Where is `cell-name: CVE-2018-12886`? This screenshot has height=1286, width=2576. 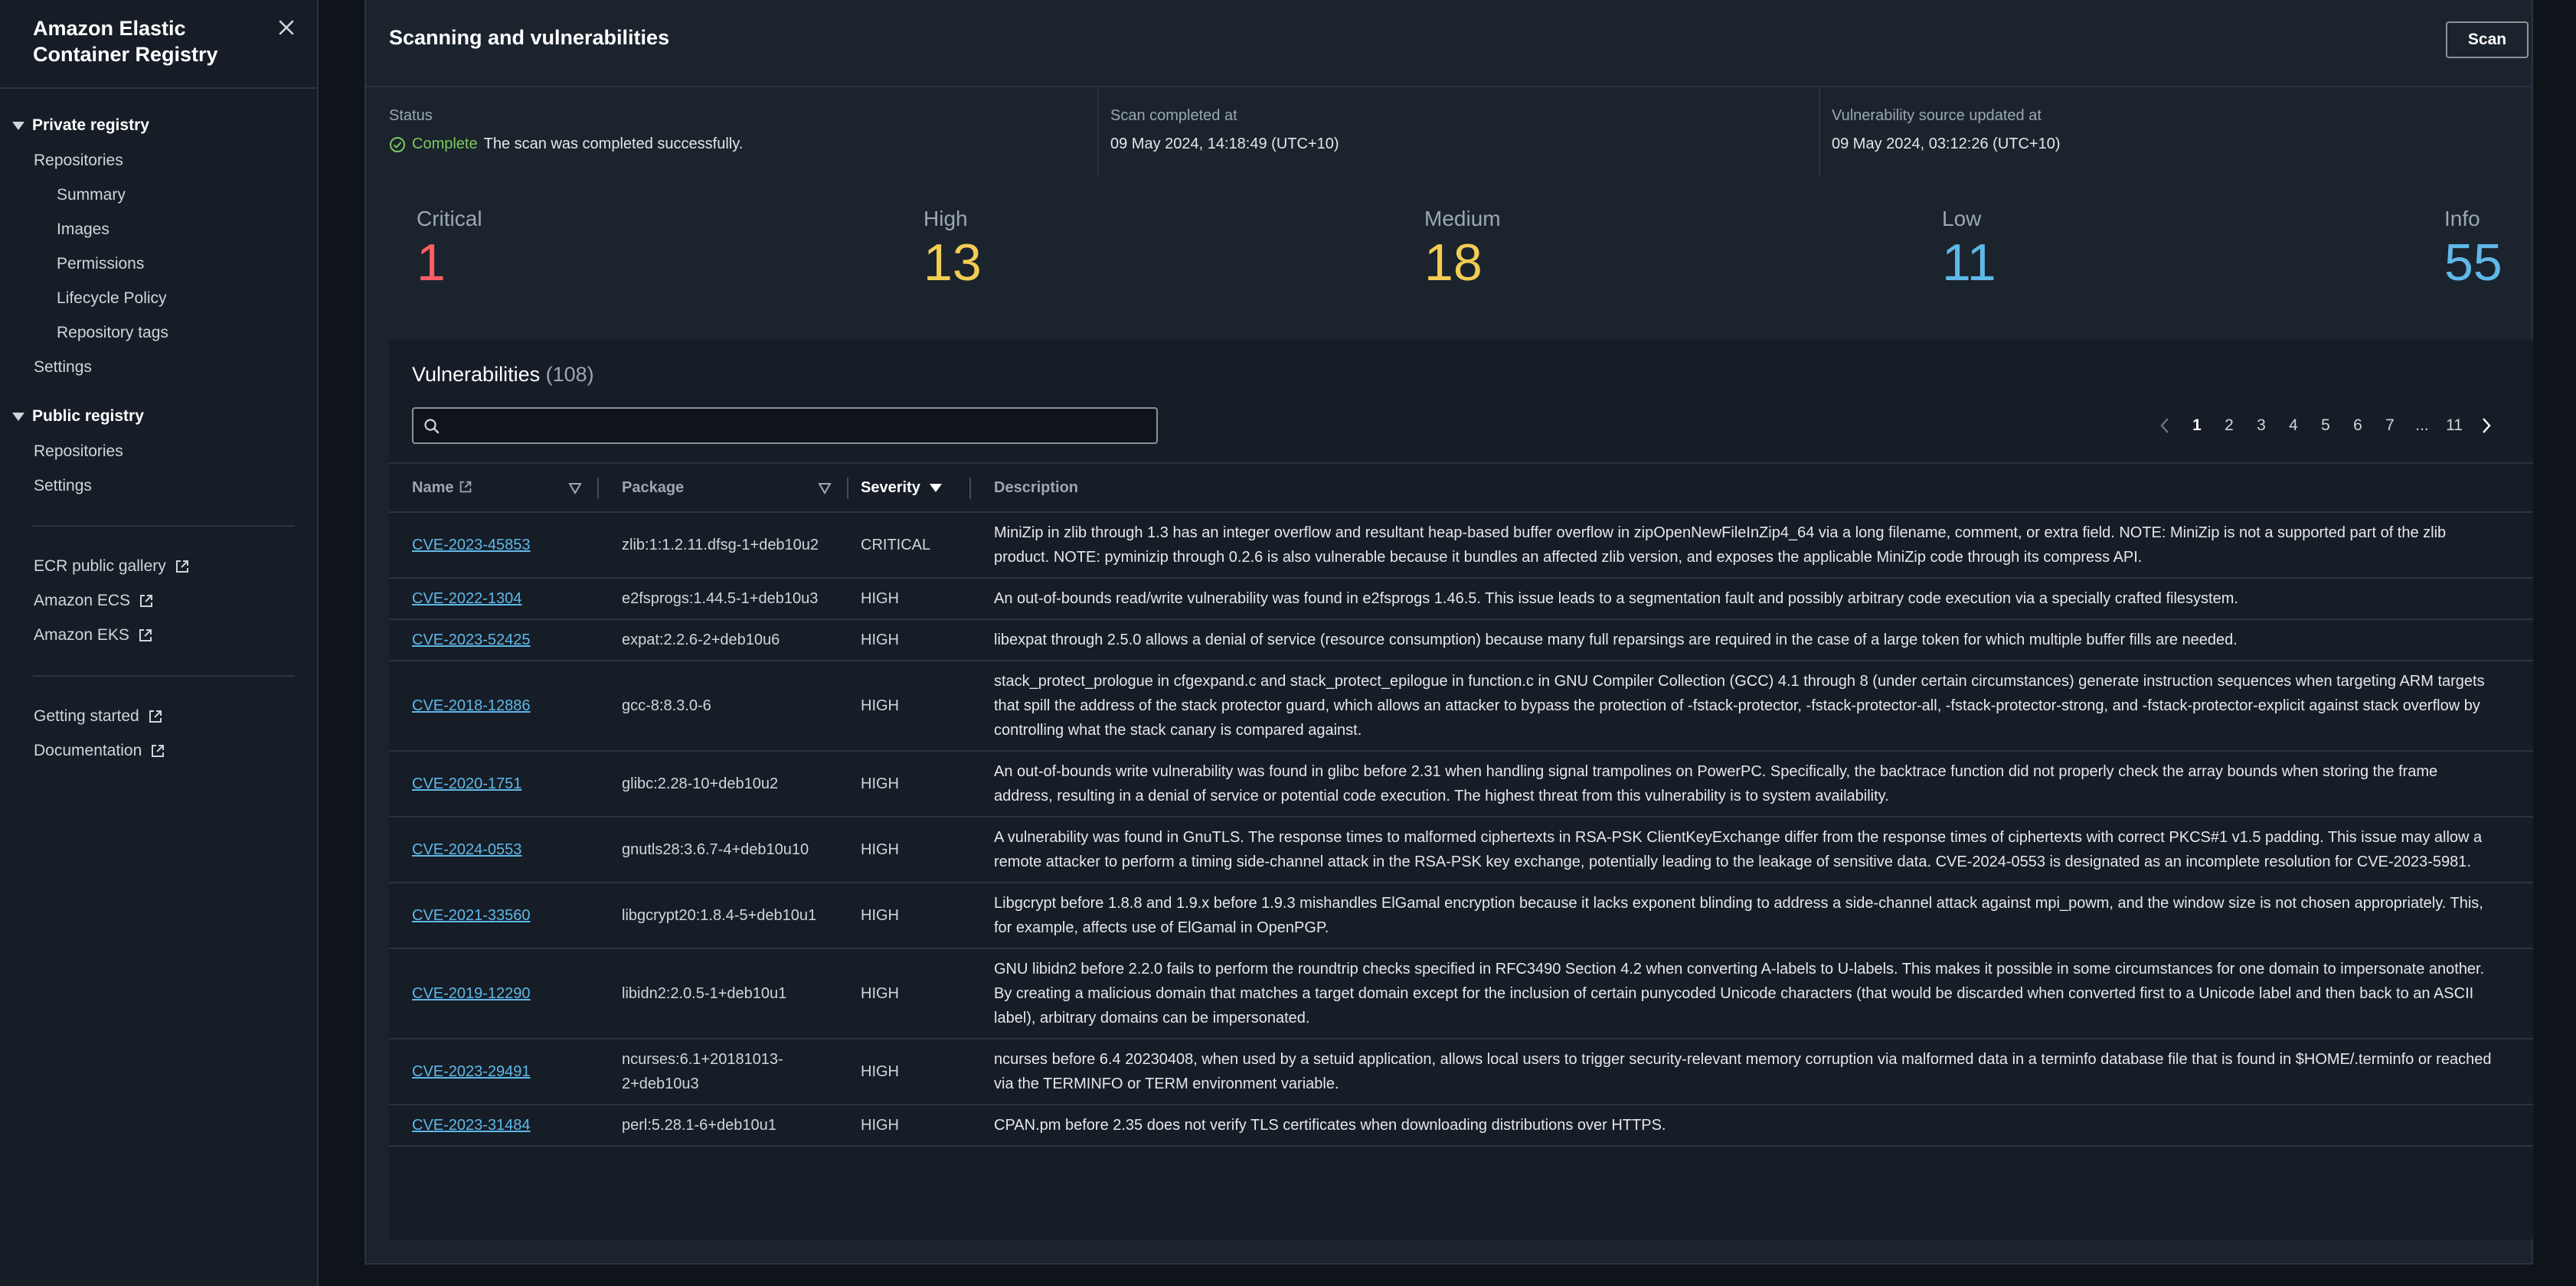
cell-name: CVE-2018-12886 is located at coordinates (494, 706).